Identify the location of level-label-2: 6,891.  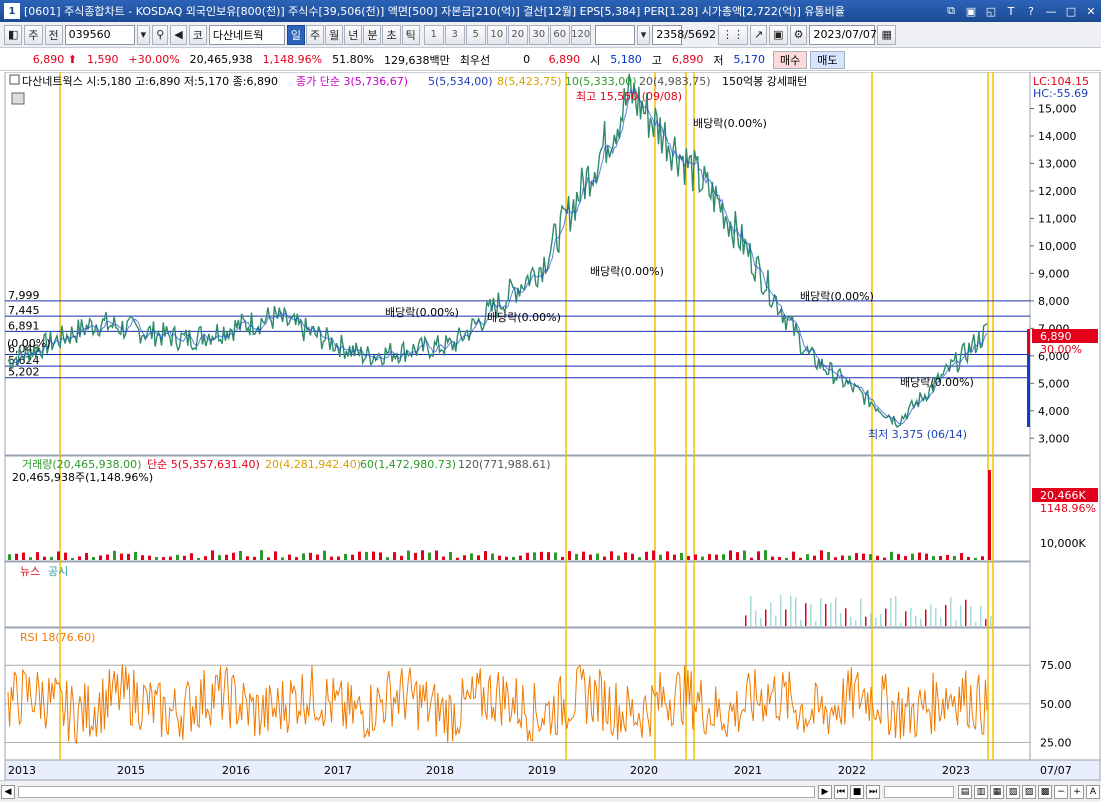
(24, 325).